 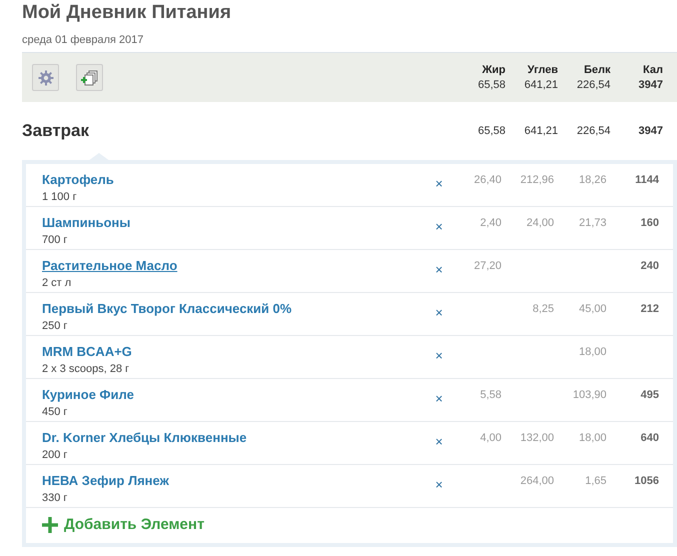 I want to click on meal-total: 3947, so click(x=650, y=131).